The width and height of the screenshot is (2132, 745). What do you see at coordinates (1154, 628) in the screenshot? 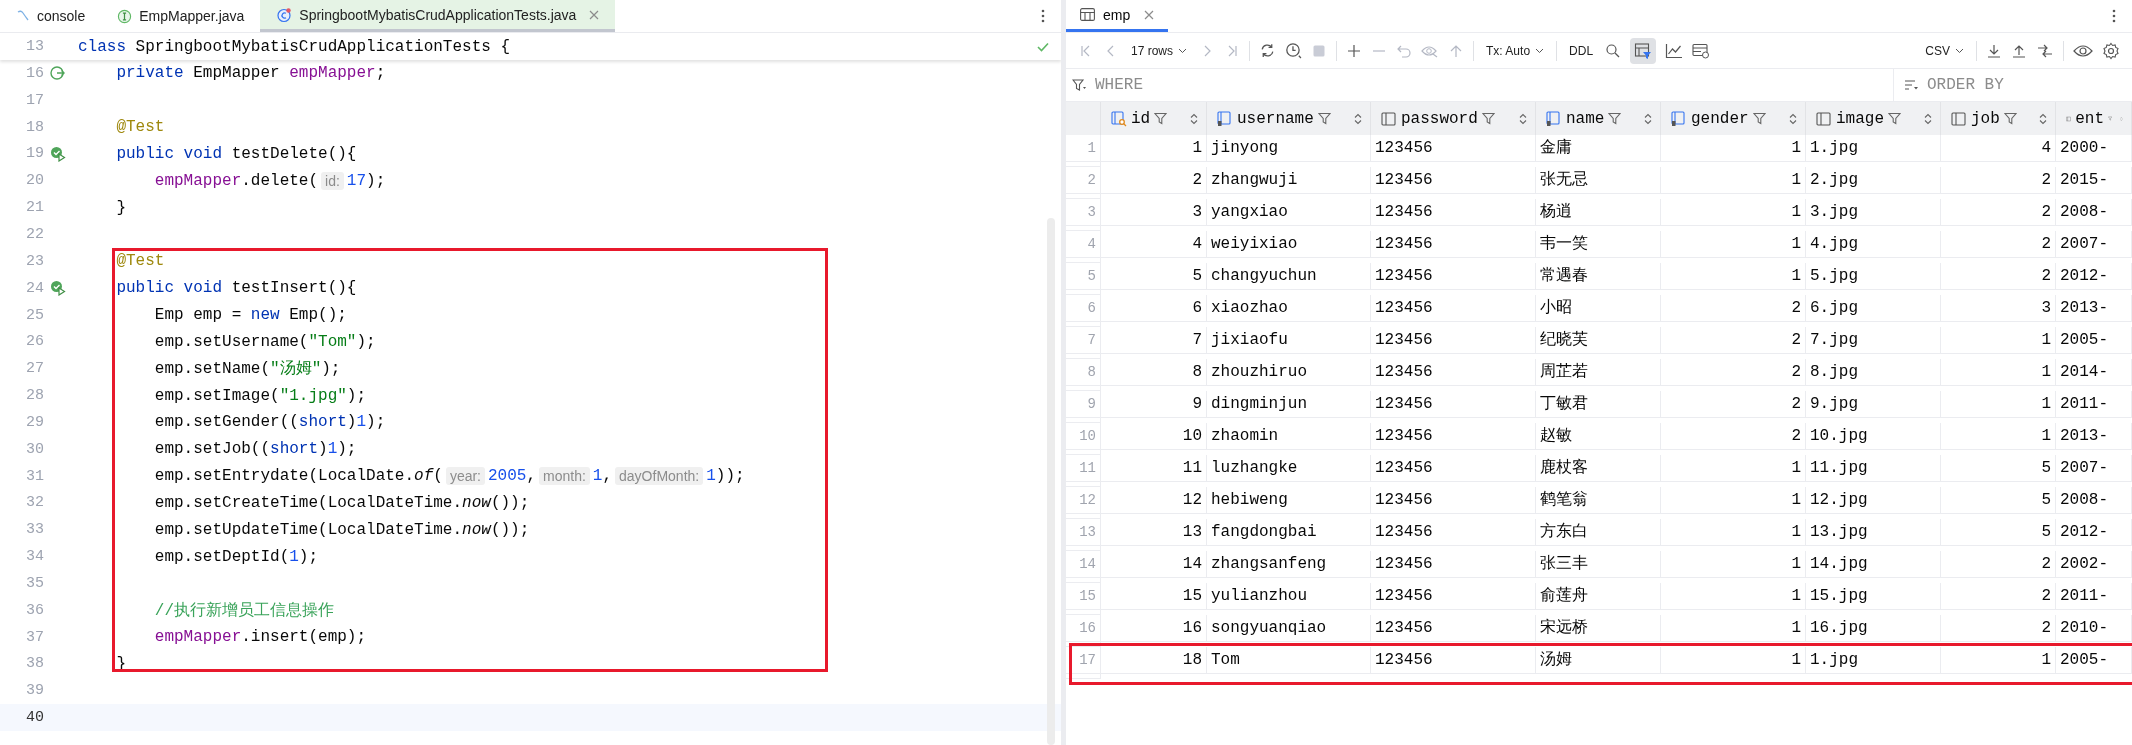
I see `table-cell: 16` at bounding box center [1154, 628].